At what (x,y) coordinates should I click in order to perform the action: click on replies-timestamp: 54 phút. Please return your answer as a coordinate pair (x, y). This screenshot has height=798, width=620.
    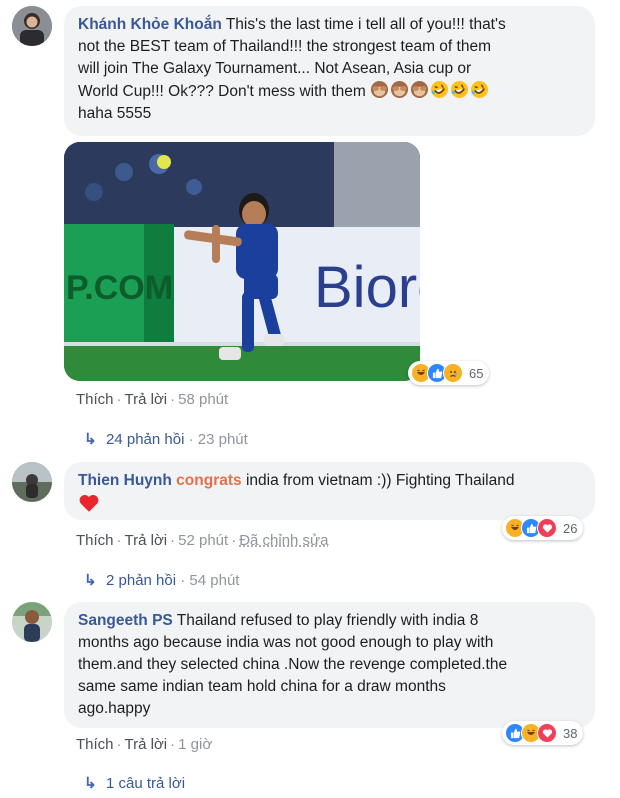
    Looking at the image, I should click on (214, 580).